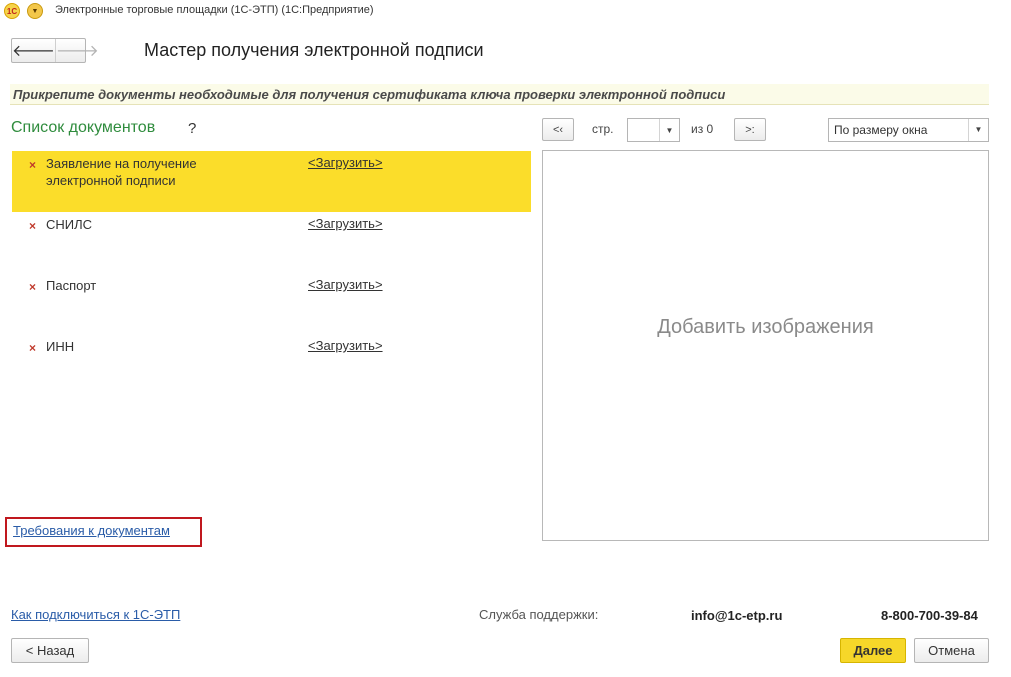 This screenshot has height=677, width=1011. What do you see at coordinates (873, 650) in the screenshot?
I see `next-button: Далее` at bounding box center [873, 650].